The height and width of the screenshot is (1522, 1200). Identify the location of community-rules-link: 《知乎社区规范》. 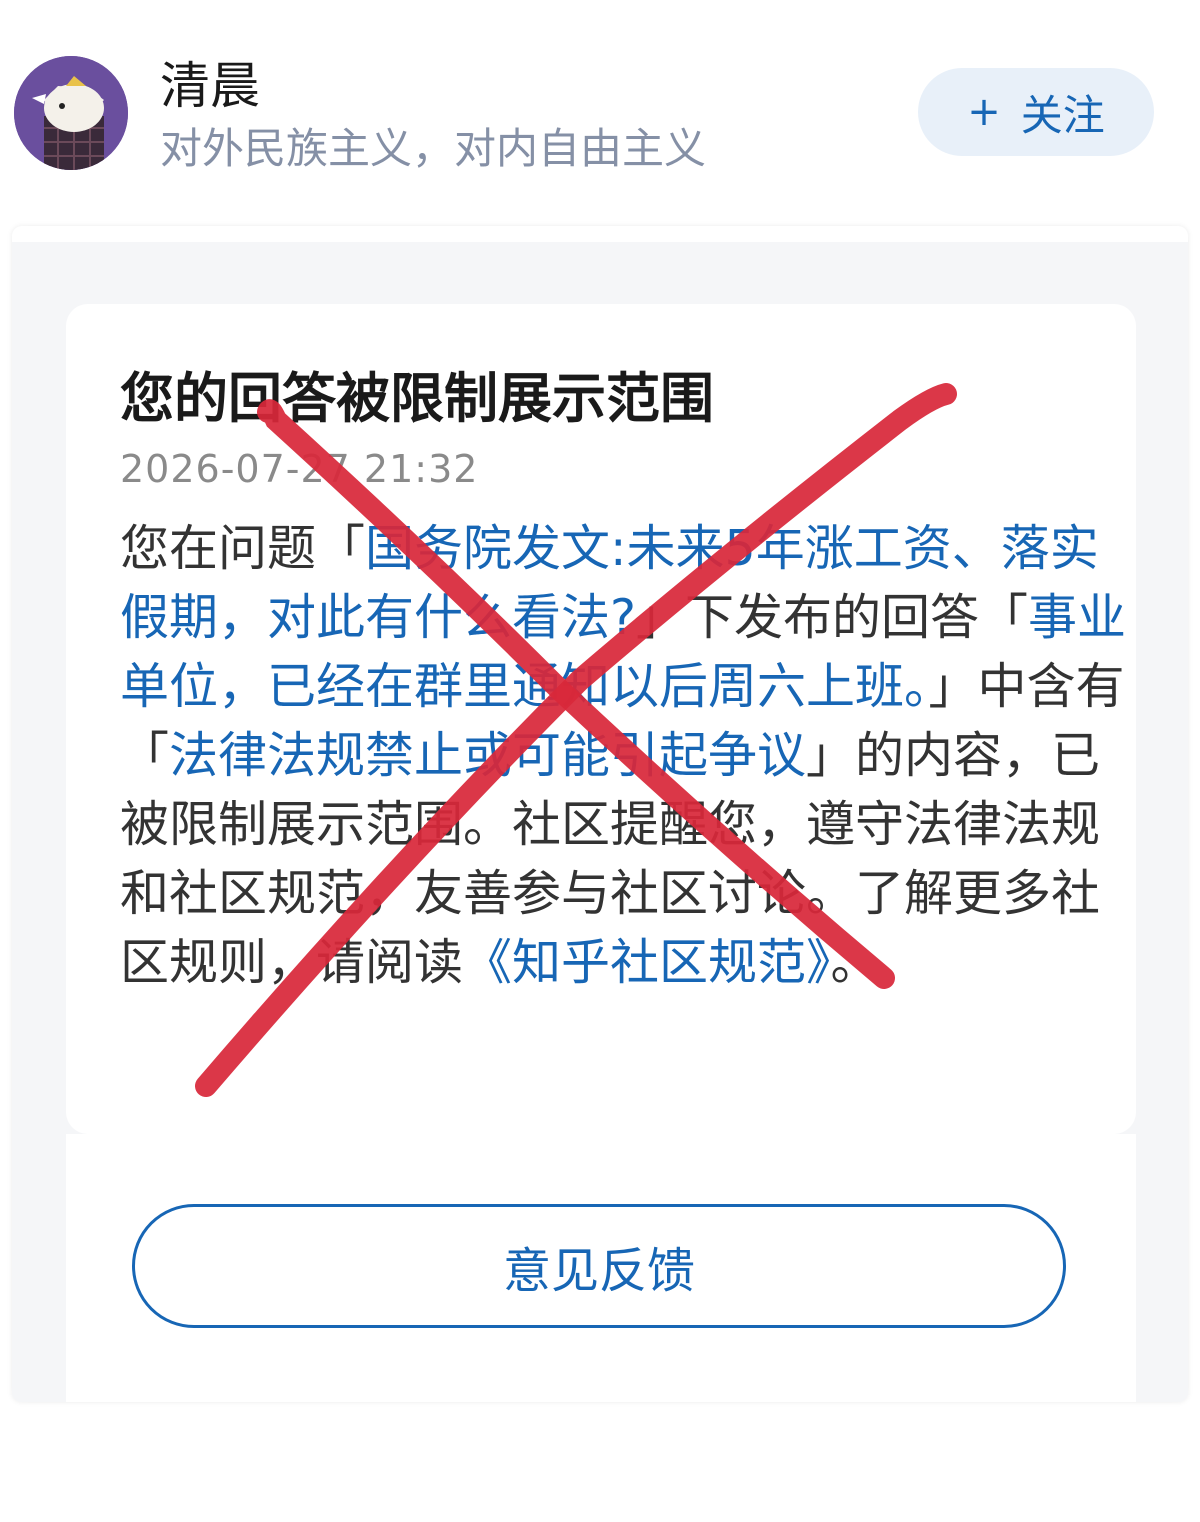
(647, 962).